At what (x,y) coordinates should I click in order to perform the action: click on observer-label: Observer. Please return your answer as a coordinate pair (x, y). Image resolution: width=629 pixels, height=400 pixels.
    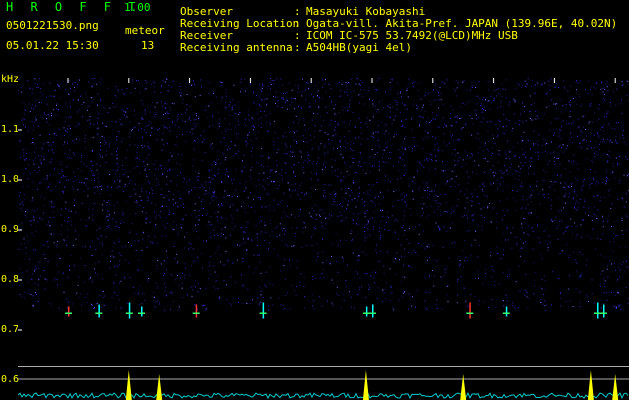
    Looking at the image, I should click on (206, 11).